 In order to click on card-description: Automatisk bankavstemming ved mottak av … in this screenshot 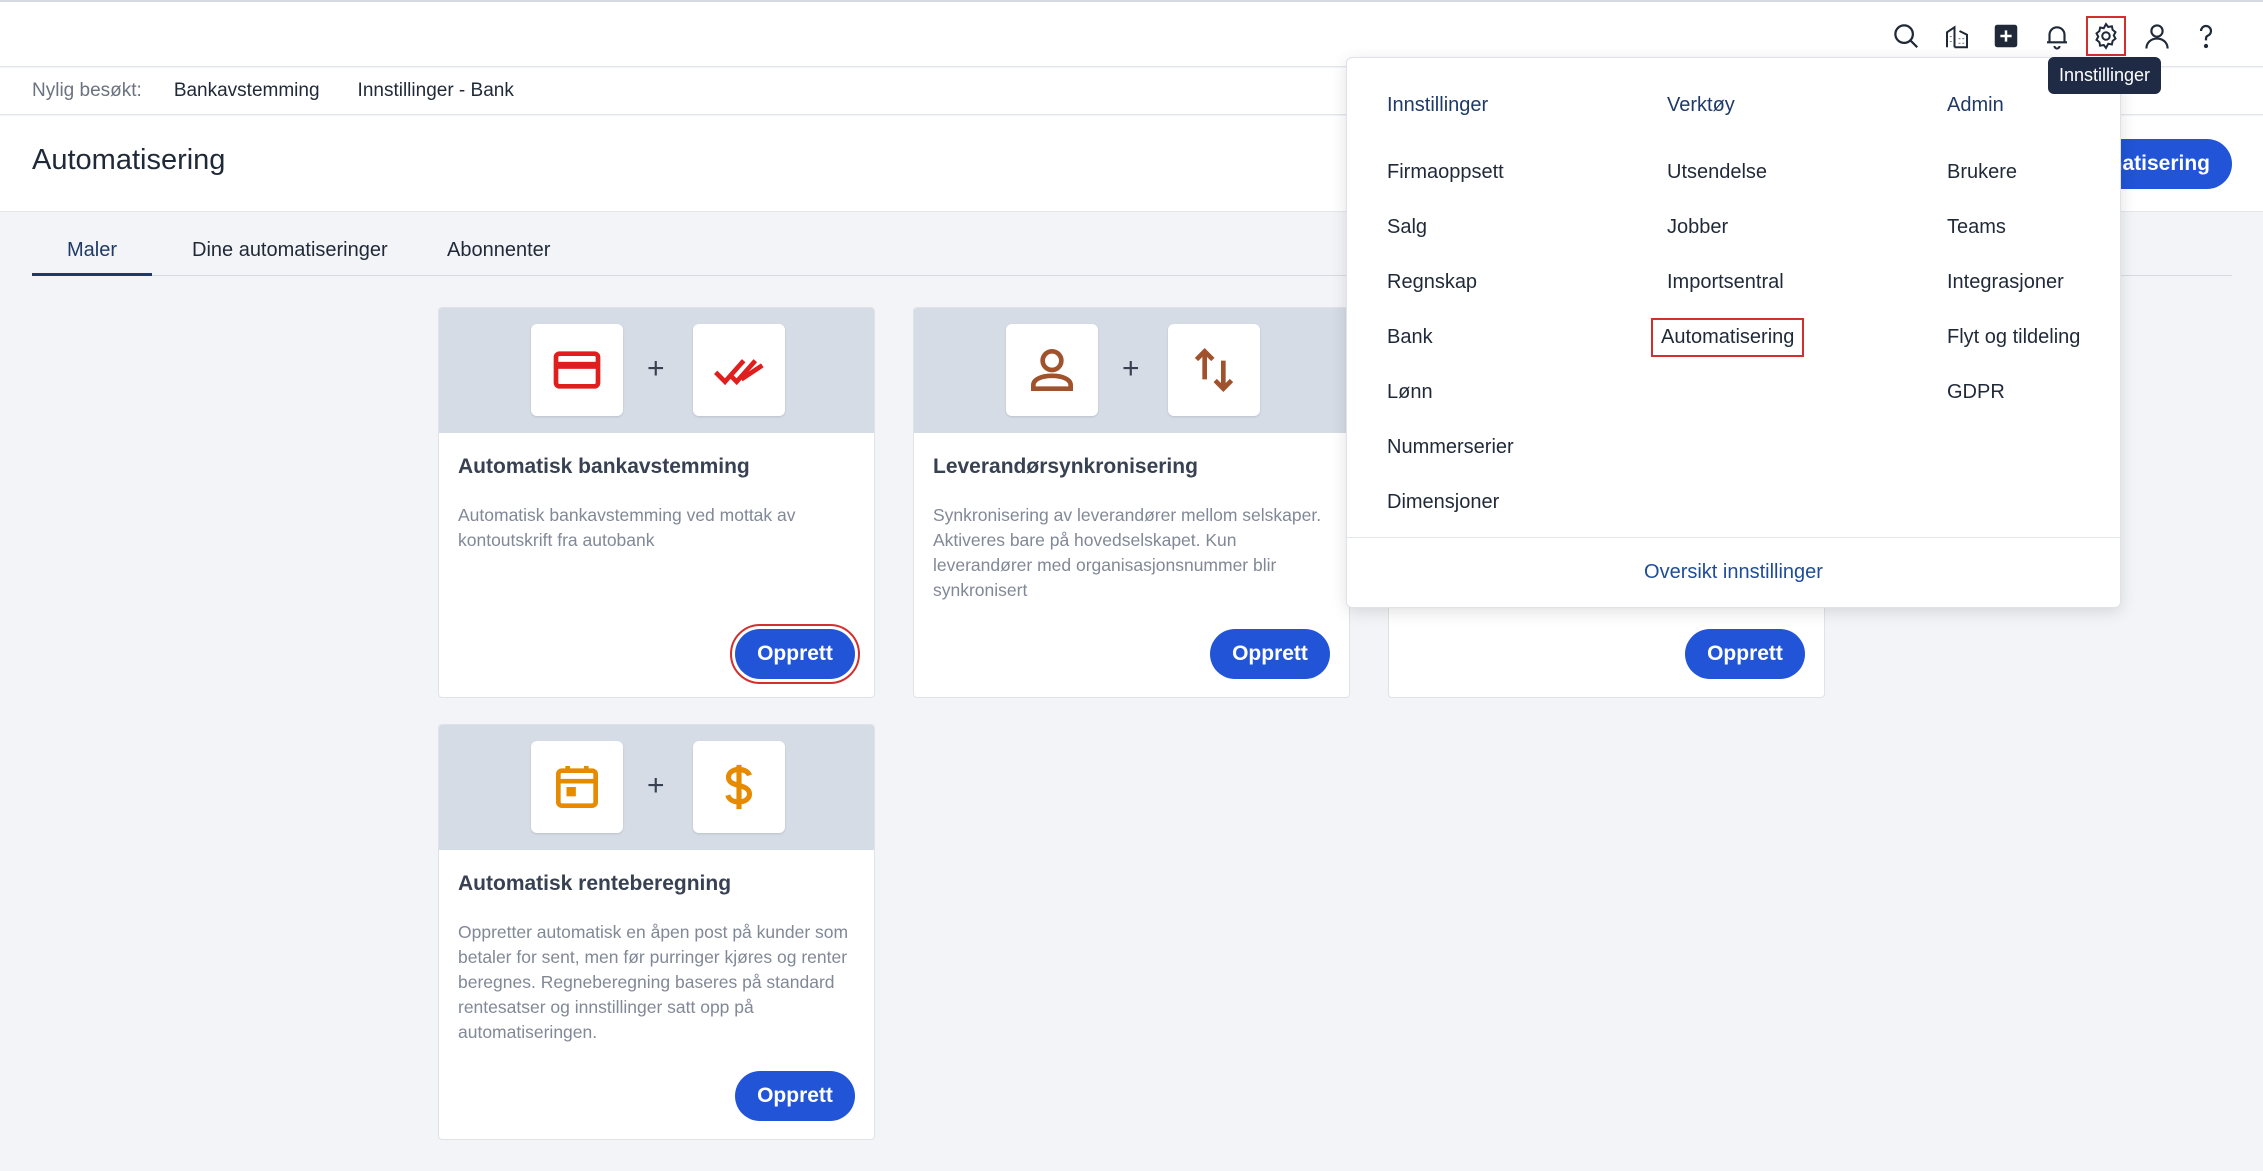, I will do `click(627, 527)`.